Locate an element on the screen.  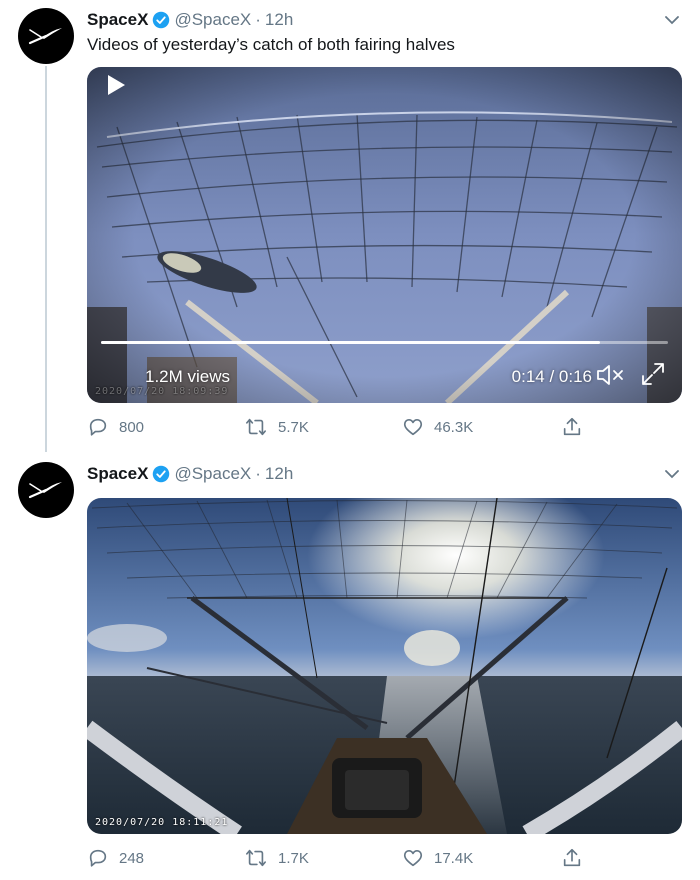
video-progress-bar is located at coordinates (384, 342).